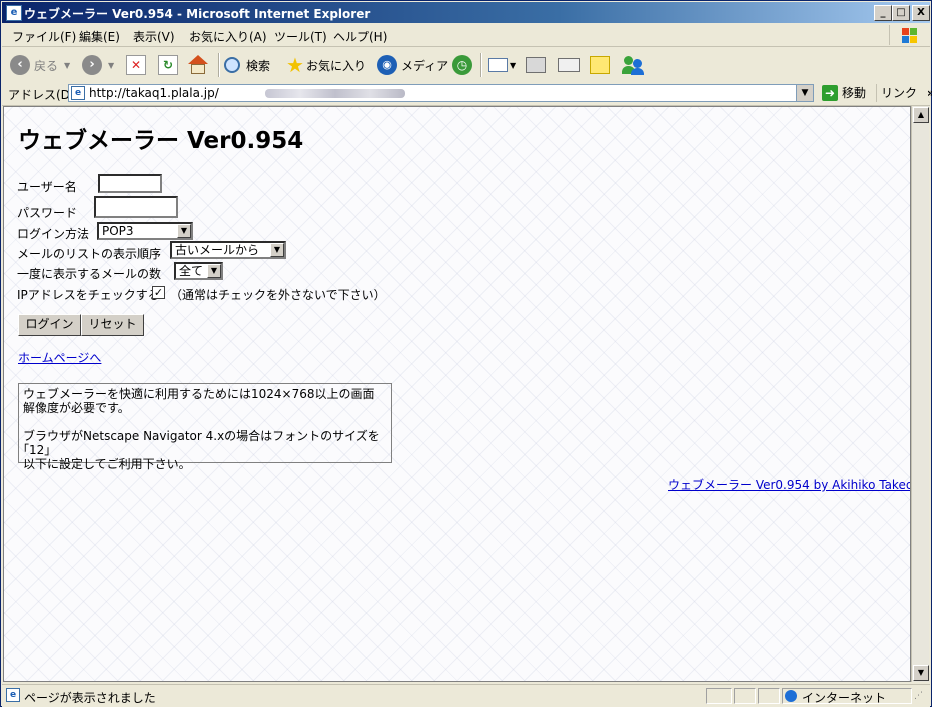 The height and width of the screenshot is (707, 932). What do you see at coordinates (600, 65) in the screenshot?
I see `discuss-button` at bounding box center [600, 65].